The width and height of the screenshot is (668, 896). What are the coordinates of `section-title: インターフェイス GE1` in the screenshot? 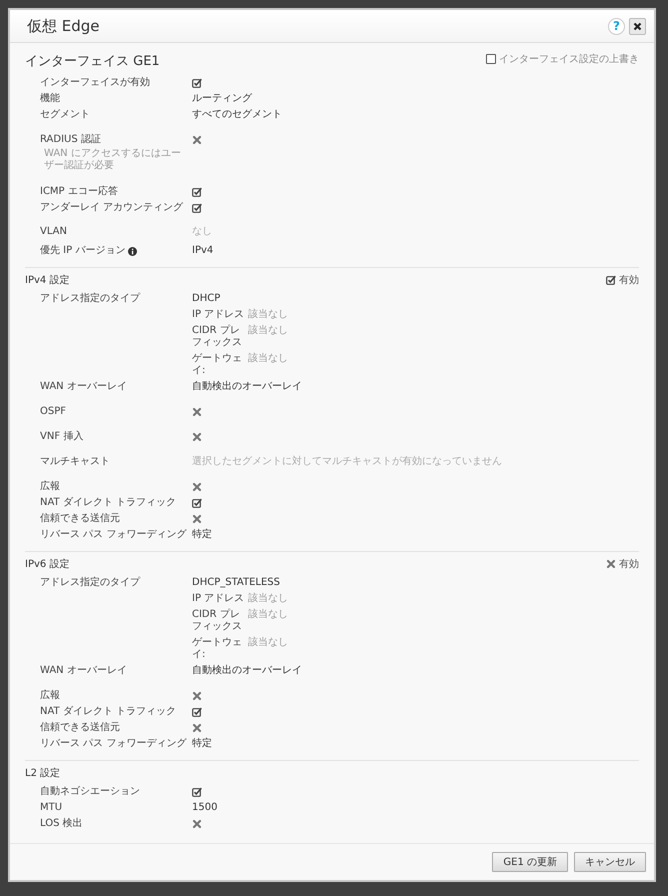 It's located at (92, 61).